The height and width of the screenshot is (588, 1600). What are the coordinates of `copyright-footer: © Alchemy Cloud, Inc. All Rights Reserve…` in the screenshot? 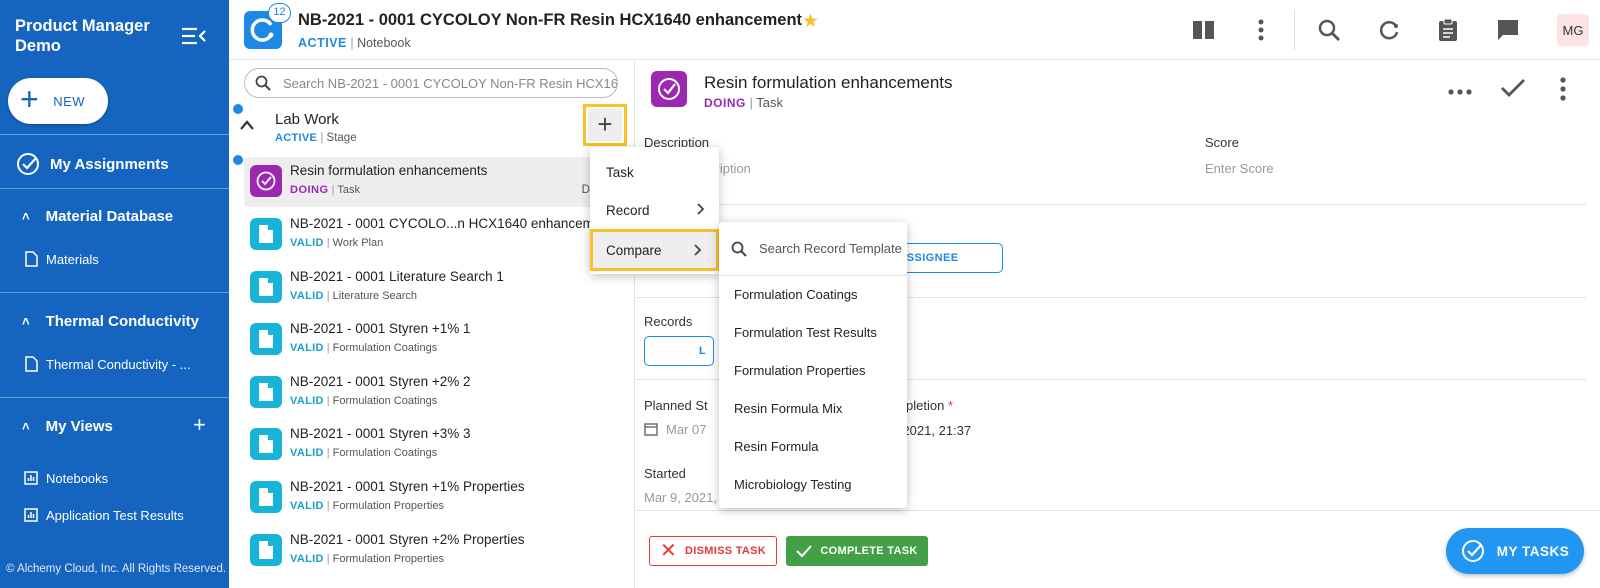 It's located at (116, 569).